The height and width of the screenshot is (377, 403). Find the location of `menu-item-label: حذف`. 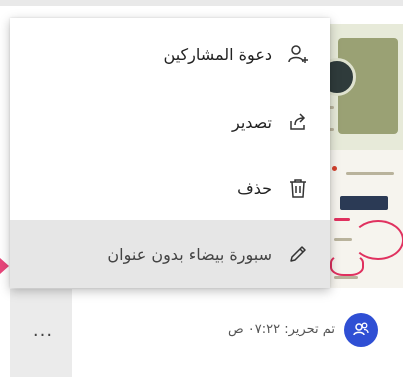

menu-item-label: حذف is located at coordinates (254, 188).